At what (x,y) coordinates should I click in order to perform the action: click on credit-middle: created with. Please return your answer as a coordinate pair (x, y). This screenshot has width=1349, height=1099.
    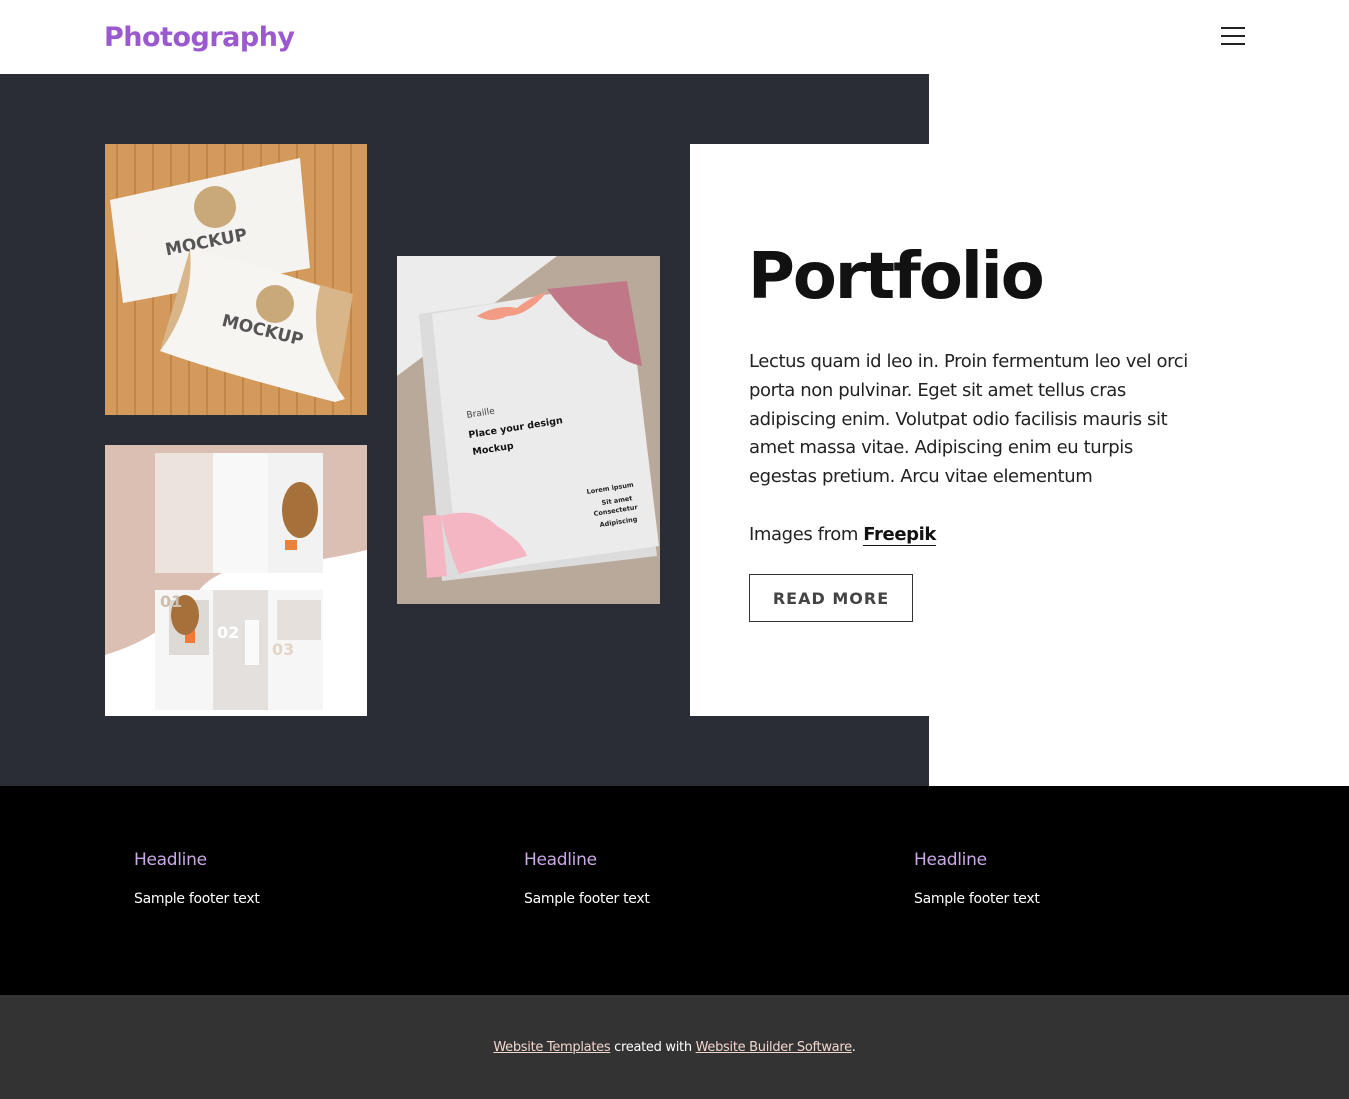
    Looking at the image, I should click on (653, 1047).